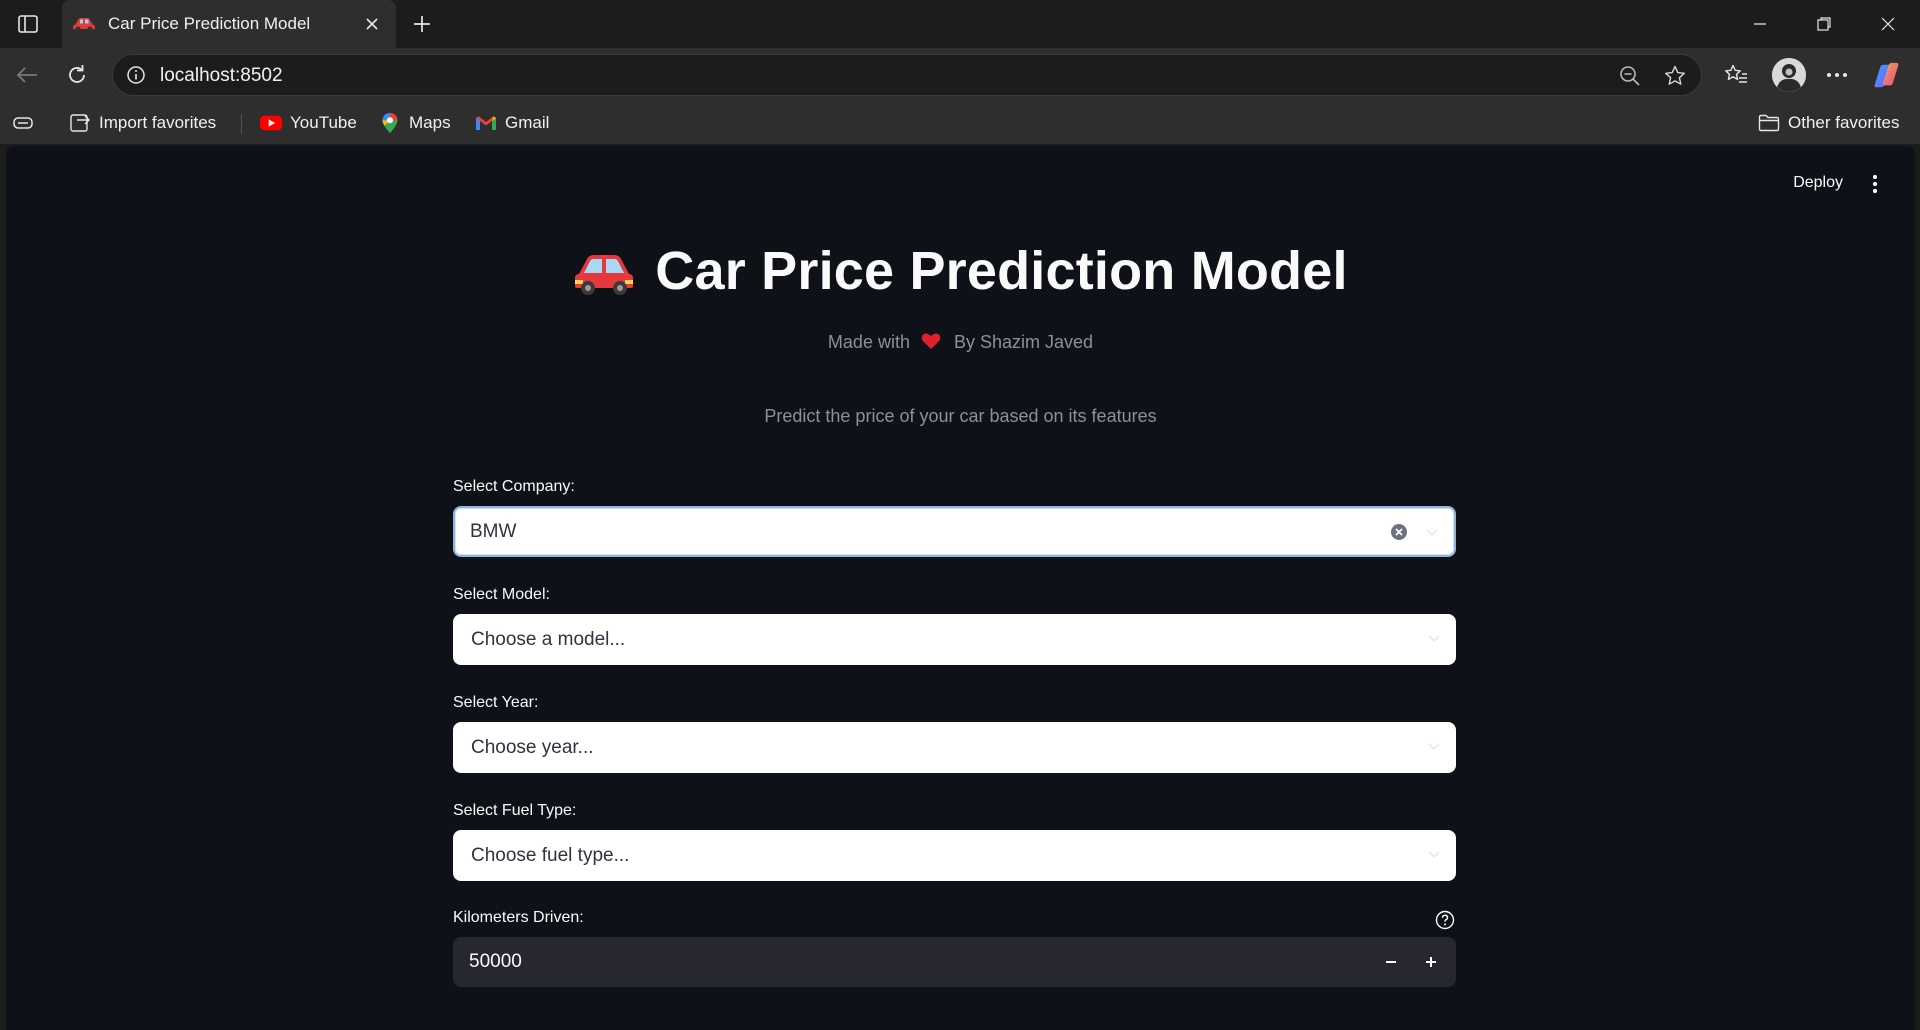 The image size is (1920, 1030). I want to click on collections-icon, so click(23, 123).